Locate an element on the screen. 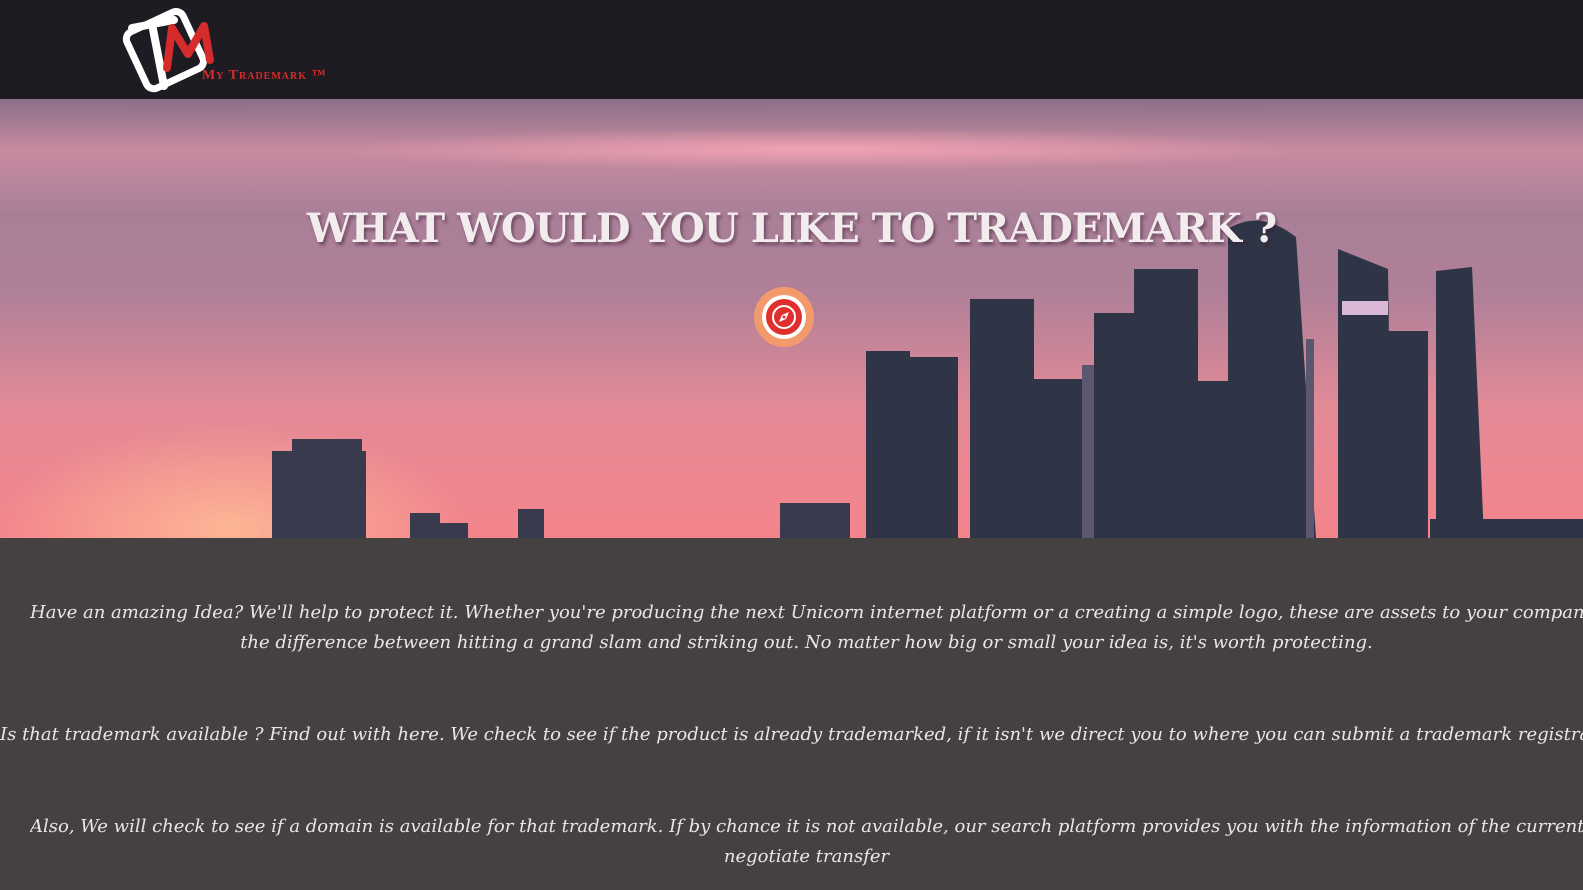 The image size is (1583, 890). tm-logo-icon is located at coordinates (168, 50).